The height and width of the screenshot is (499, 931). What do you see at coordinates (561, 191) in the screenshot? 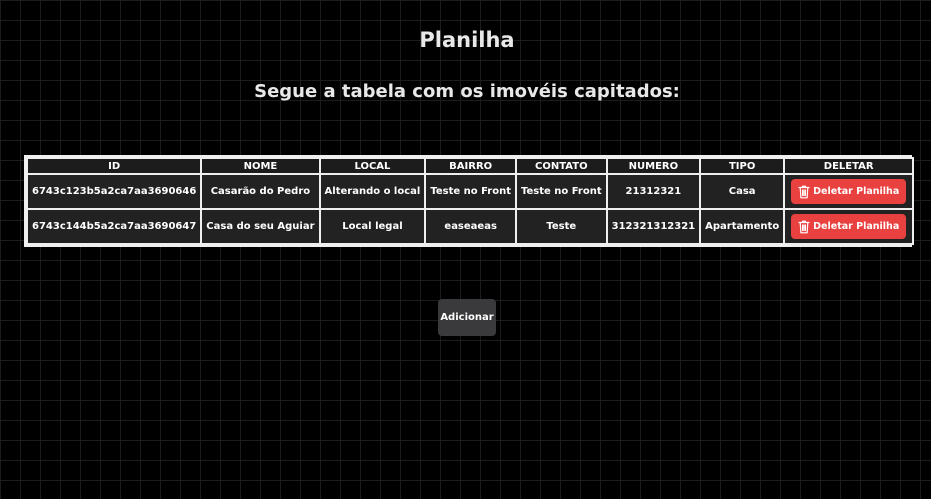
I see `cell-contato: Teste no Front` at bounding box center [561, 191].